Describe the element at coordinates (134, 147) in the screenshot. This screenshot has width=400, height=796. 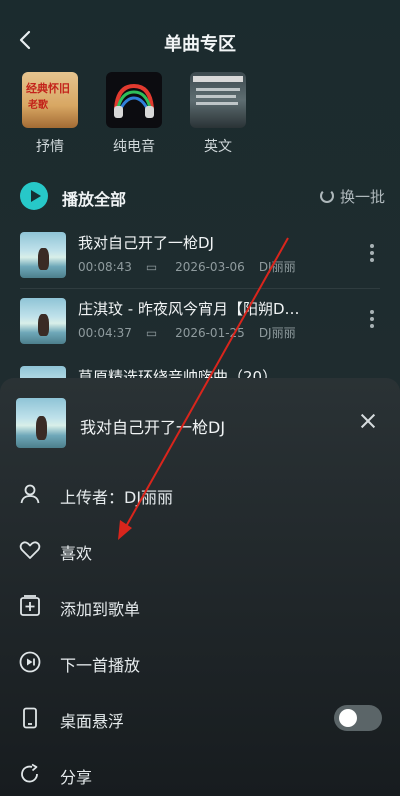
I see `category-label: 纯电音` at that location.